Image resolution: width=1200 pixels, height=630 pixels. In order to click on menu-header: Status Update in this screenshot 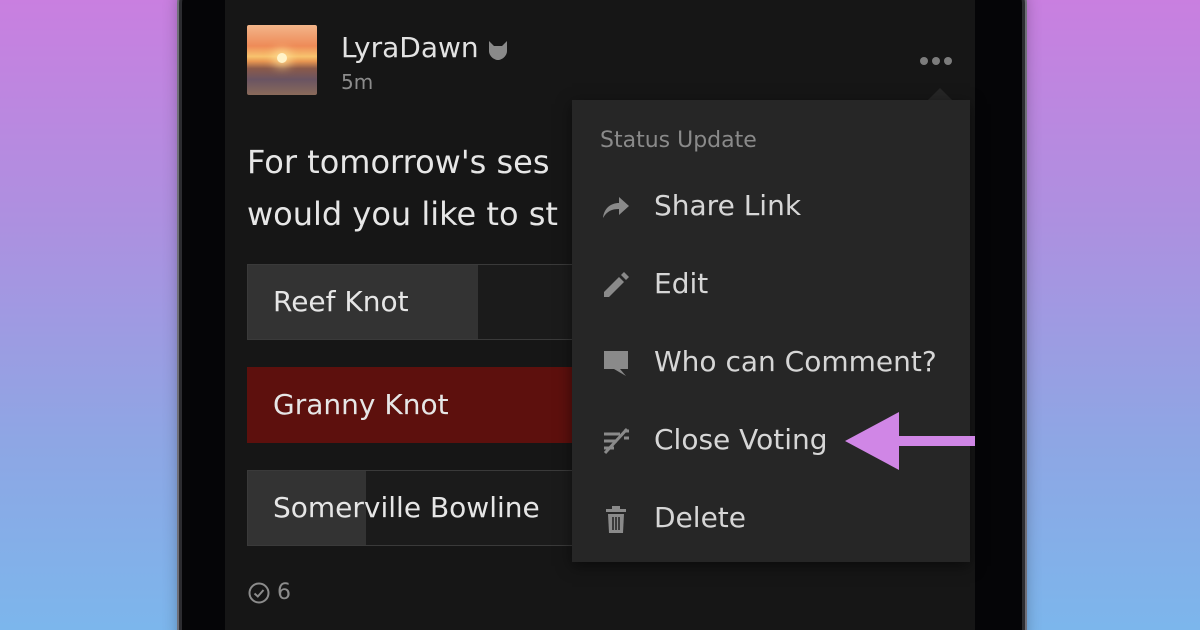, I will do `click(678, 140)`.